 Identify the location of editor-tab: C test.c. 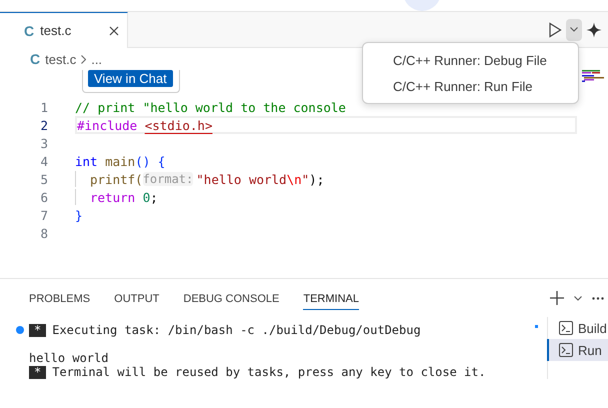
(64, 30).